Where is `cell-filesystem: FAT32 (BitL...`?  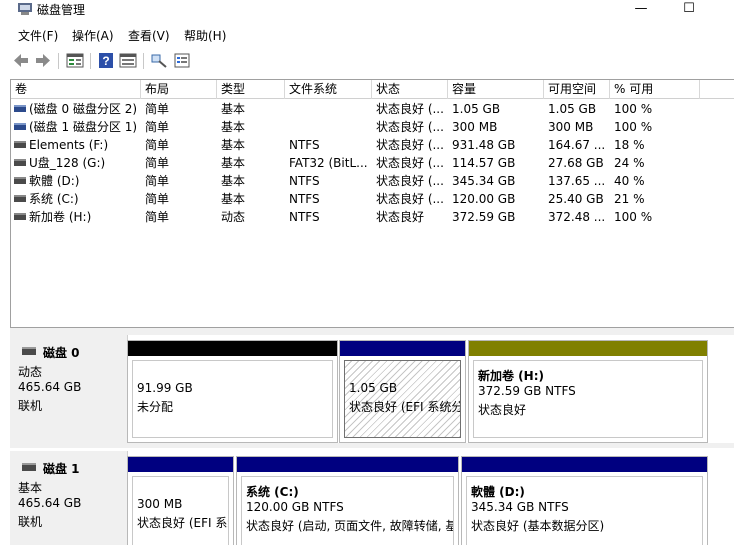
cell-filesystem: FAT32 (BitL... is located at coordinates (328, 163).